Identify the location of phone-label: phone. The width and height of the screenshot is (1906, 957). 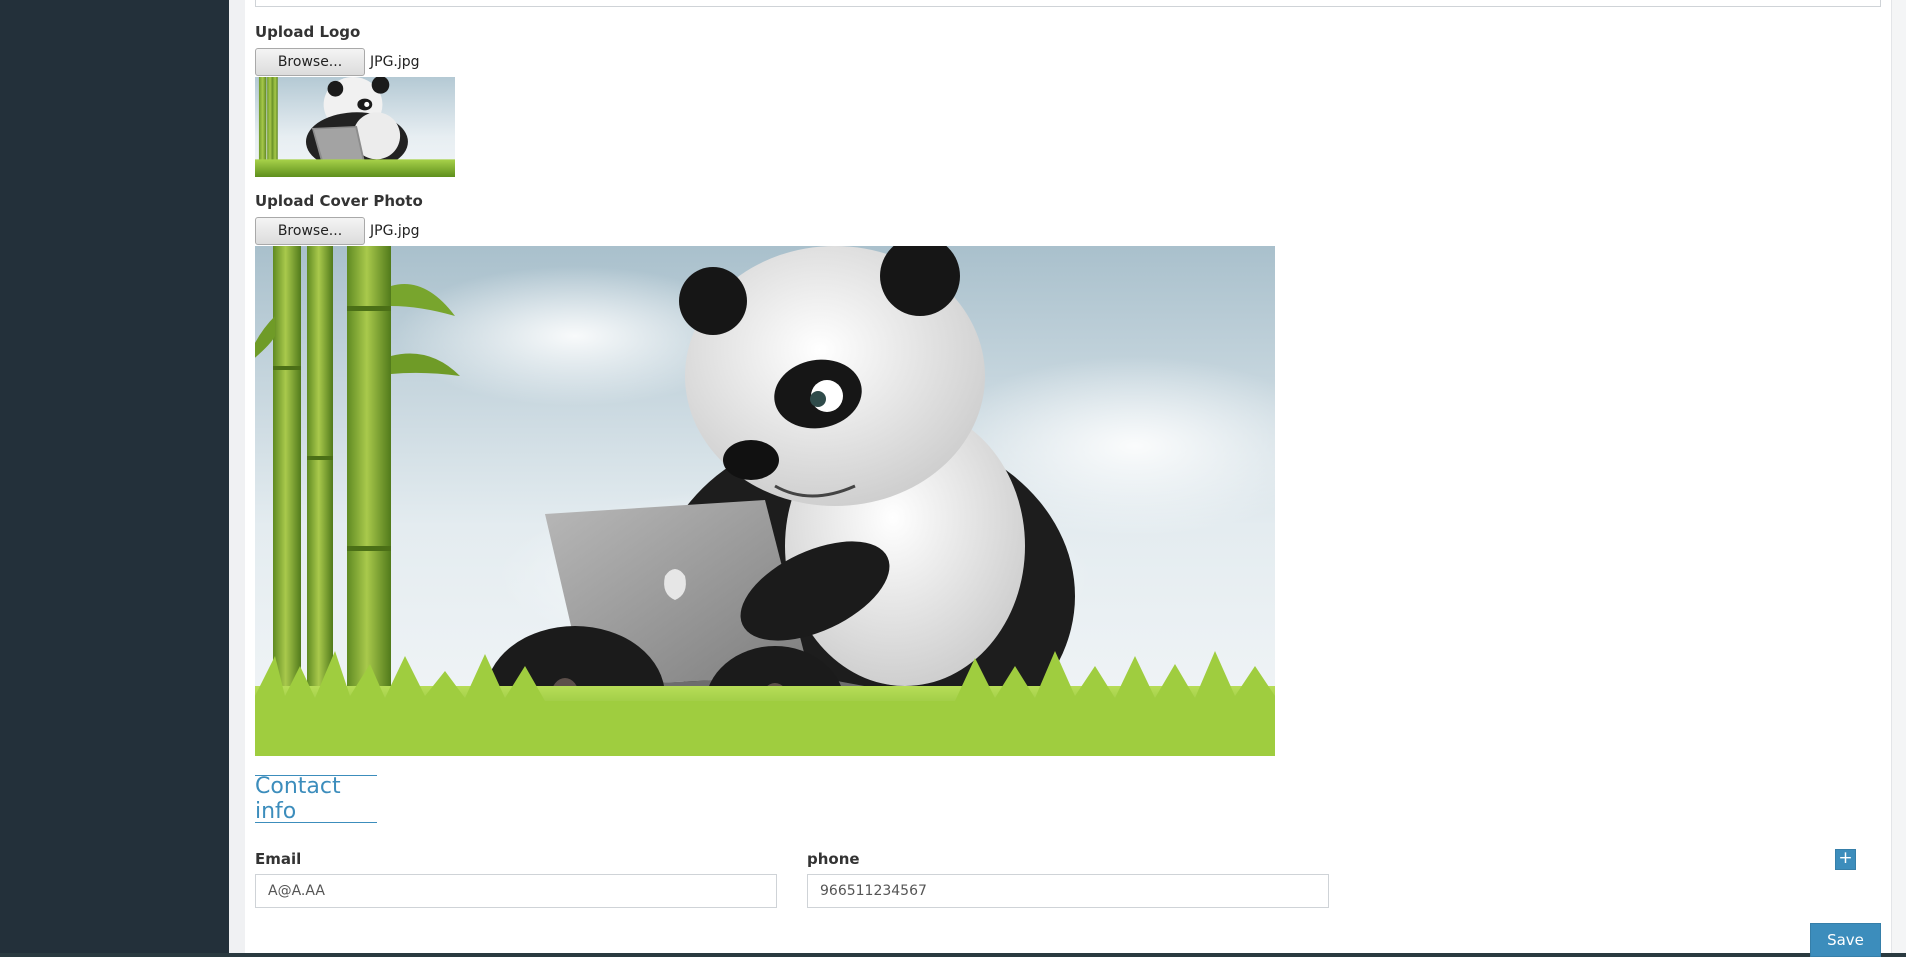
(833, 859).